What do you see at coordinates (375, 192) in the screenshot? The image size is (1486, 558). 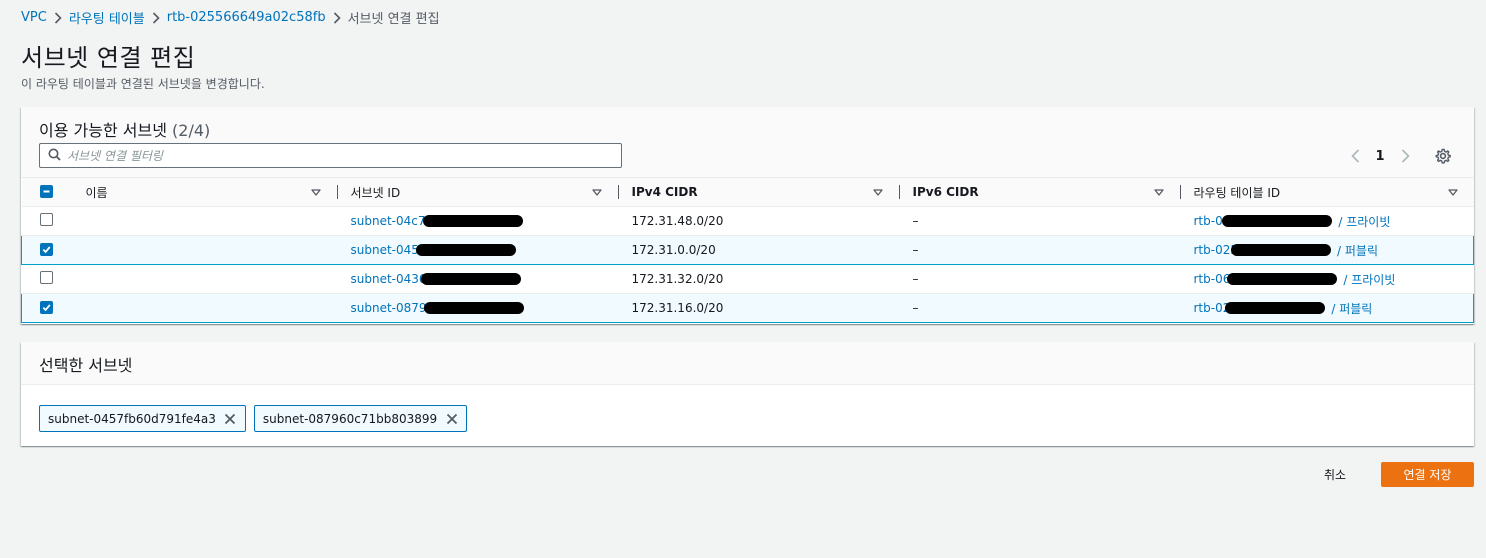 I see `column-subnet-id-label: 서브넷 ID` at bounding box center [375, 192].